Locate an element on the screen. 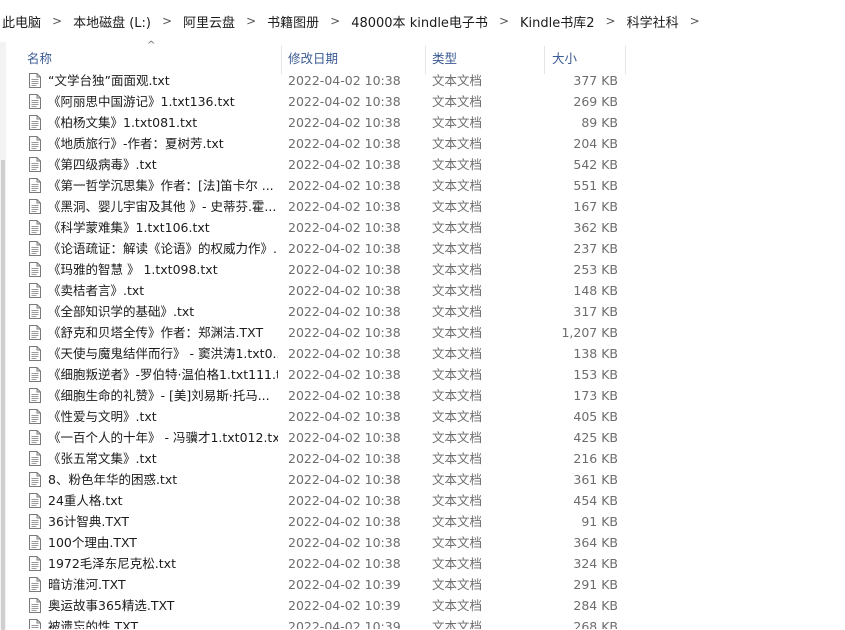 Image resolution: width=845 pixels, height=630 pixels. sort-ascending-icon: ^ is located at coordinates (151, 45).